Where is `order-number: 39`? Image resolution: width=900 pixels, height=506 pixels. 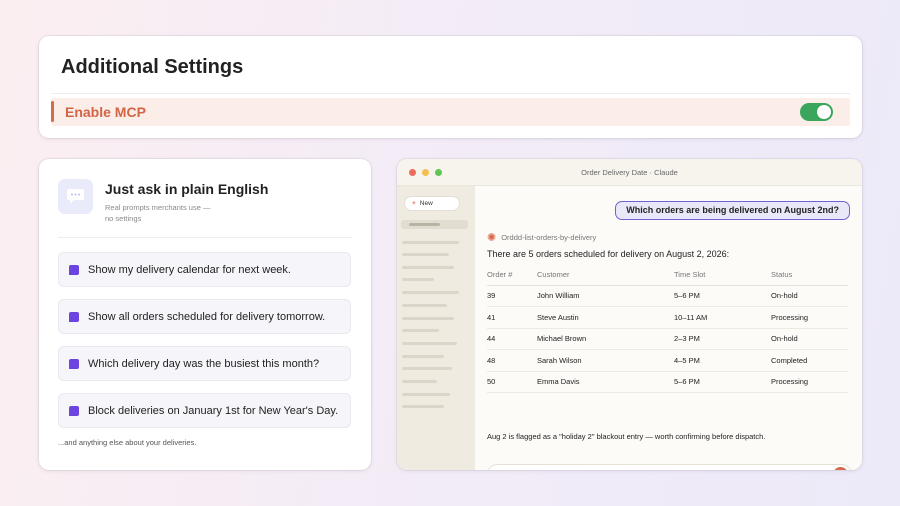 order-number: 39 is located at coordinates (512, 296).